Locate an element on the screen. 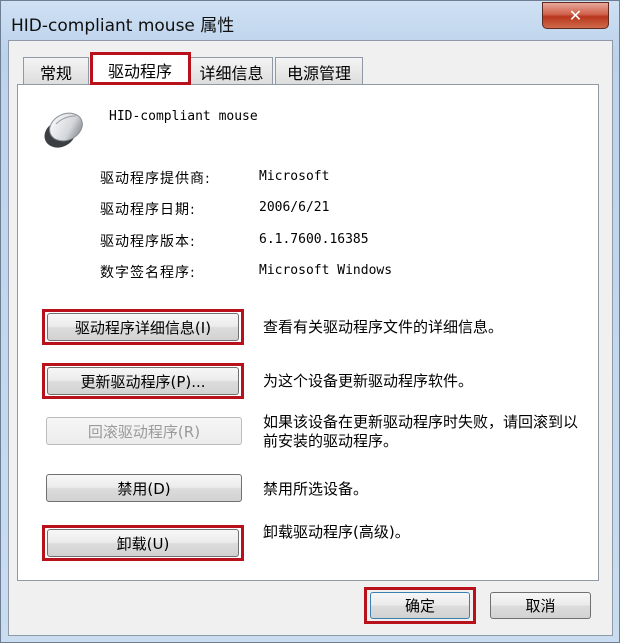 The width and height of the screenshot is (620, 643). driver-details-description: 查看有关驱动程序文件的详细信息。 is located at coordinates (383, 327).